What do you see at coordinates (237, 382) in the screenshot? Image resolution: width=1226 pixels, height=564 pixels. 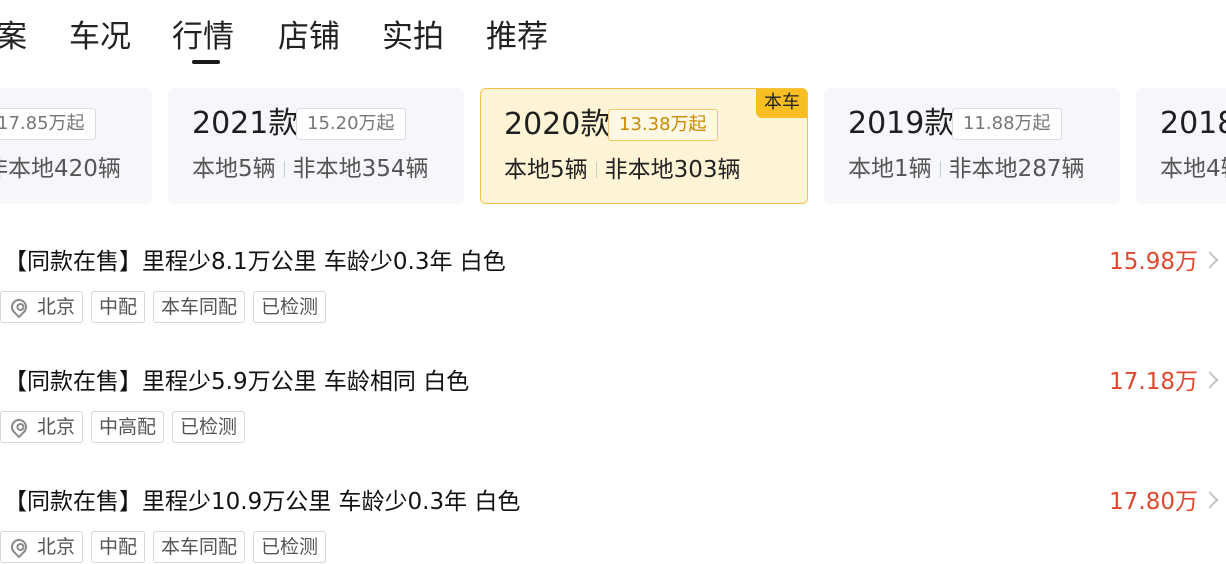 I see `listing-title: 【同款在售】里程少5.9万公里 车龄相同 白色` at bounding box center [237, 382].